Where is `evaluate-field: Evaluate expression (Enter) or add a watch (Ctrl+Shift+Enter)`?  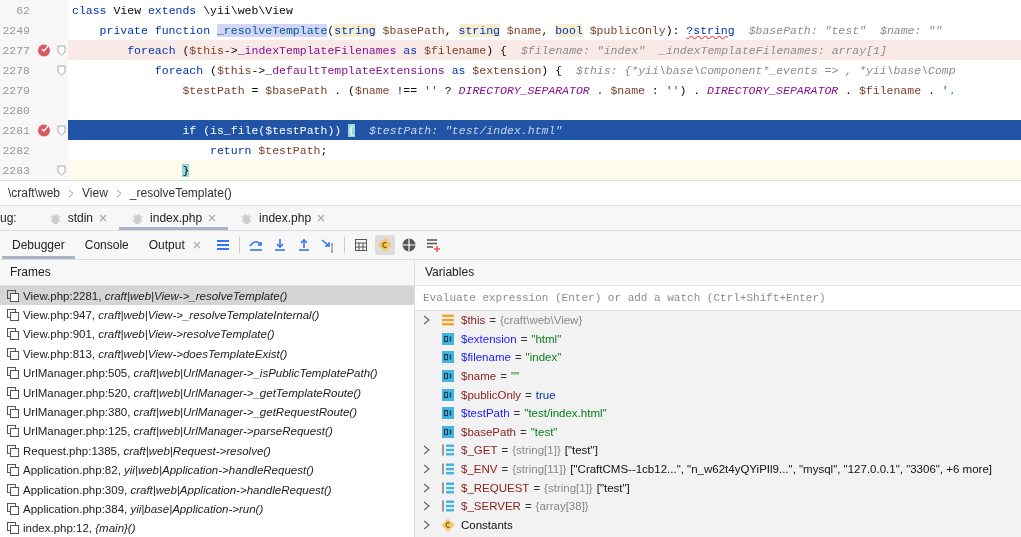 evaluate-field: Evaluate expression (Enter) or add a watch (Ctrl+Shift+Enter) is located at coordinates (718, 298).